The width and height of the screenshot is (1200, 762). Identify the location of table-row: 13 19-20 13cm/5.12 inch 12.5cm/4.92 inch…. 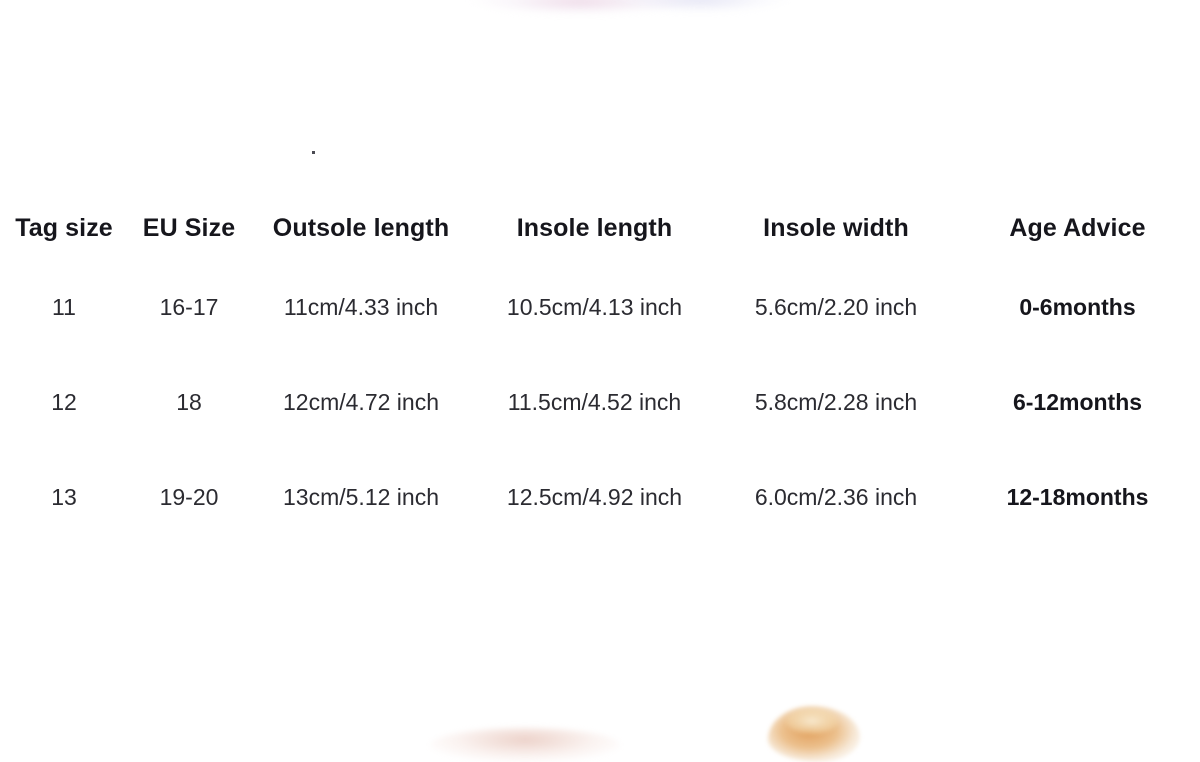
(600, 497).